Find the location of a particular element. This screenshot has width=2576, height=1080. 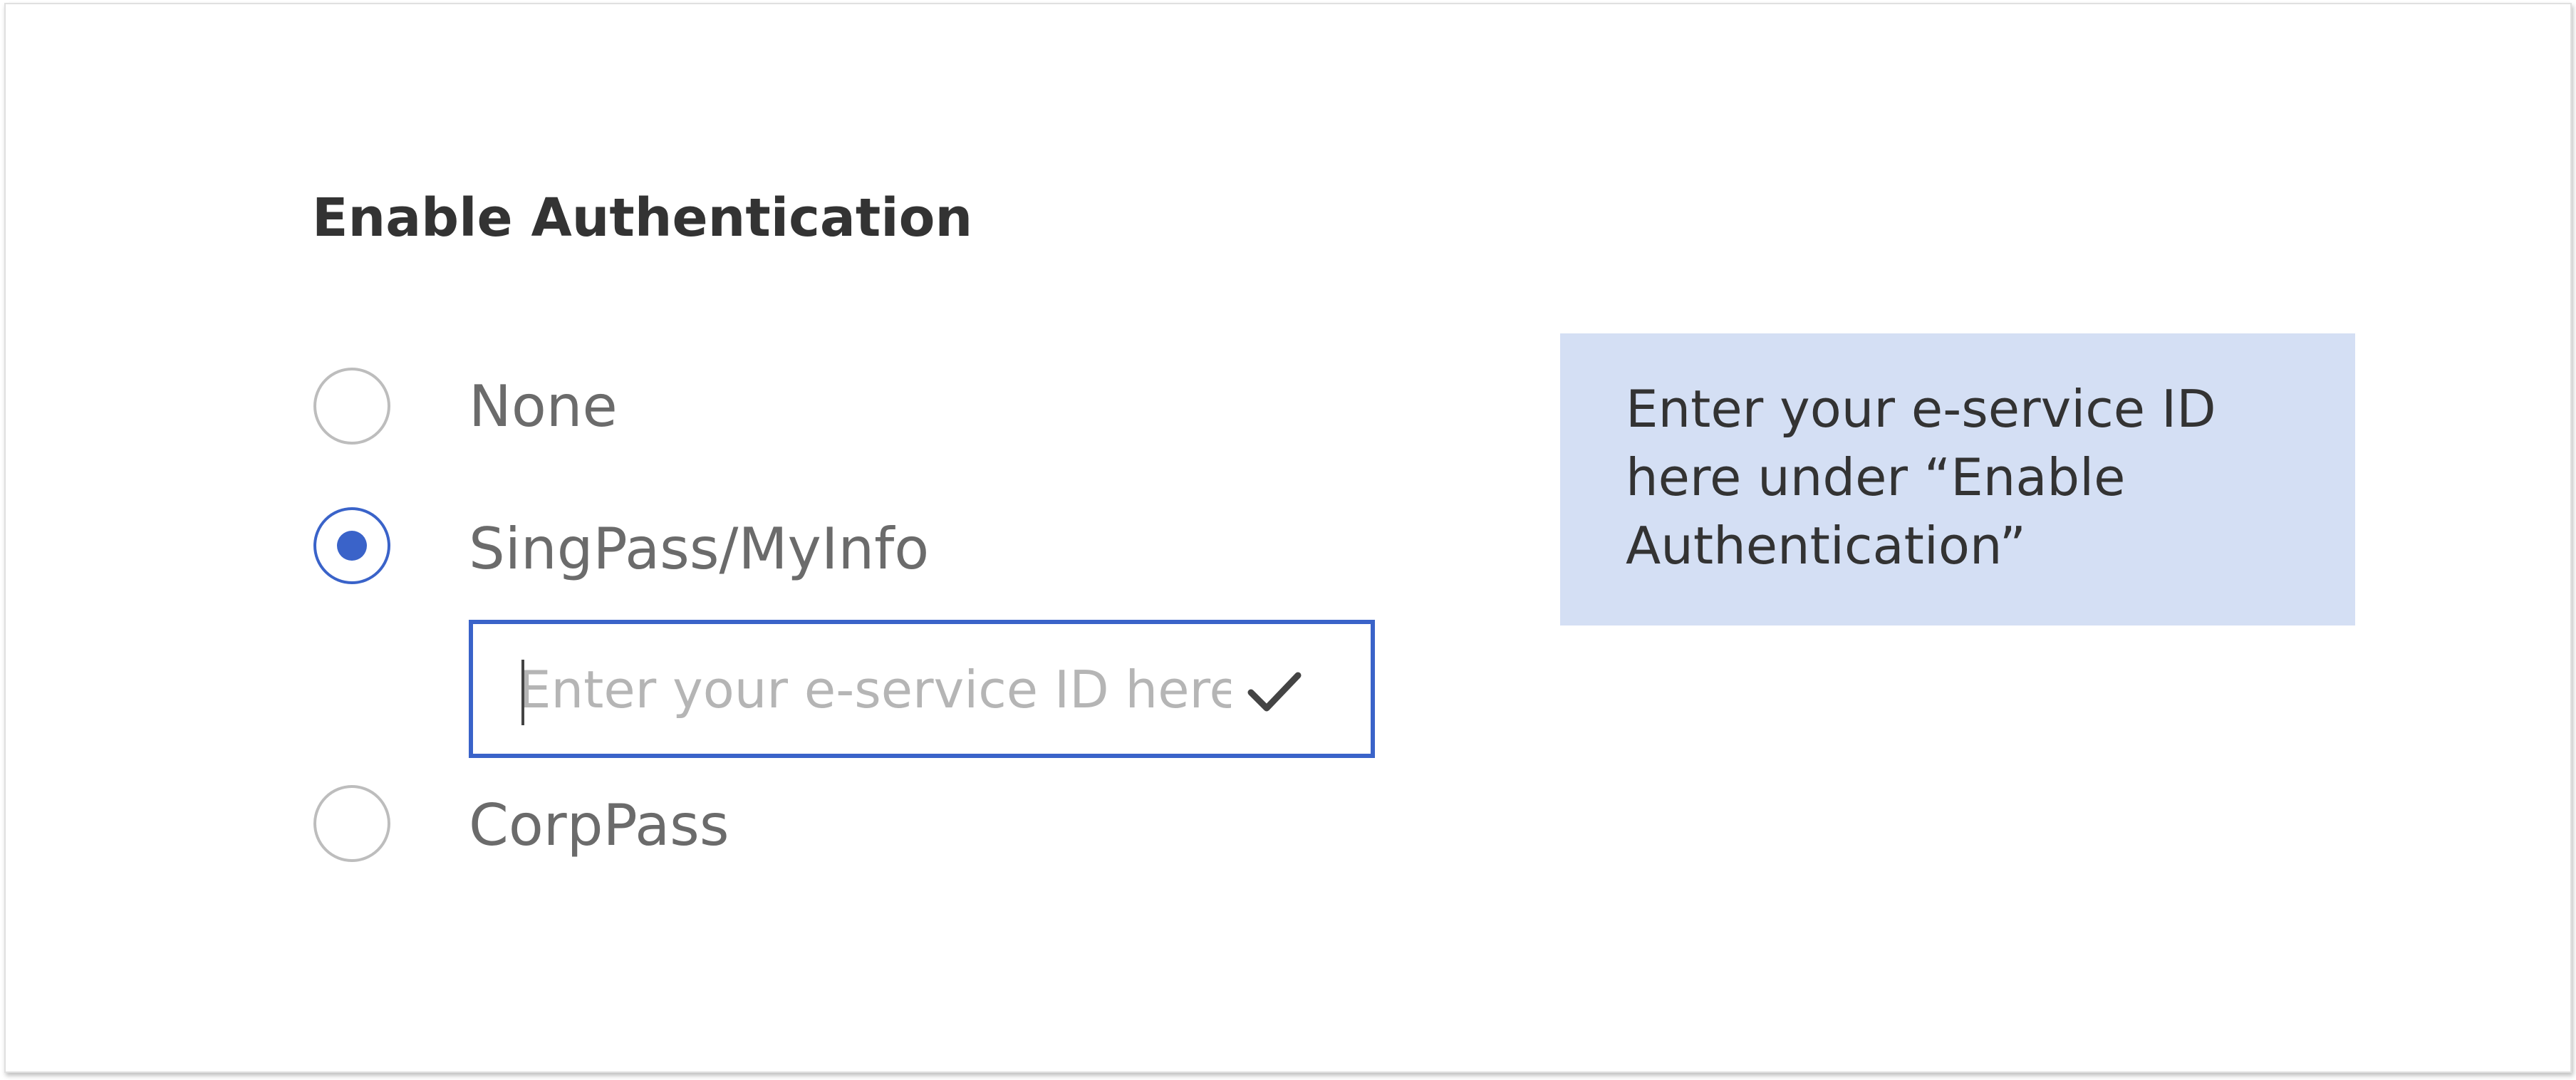

radio-none is located at coordinates (351, 406).